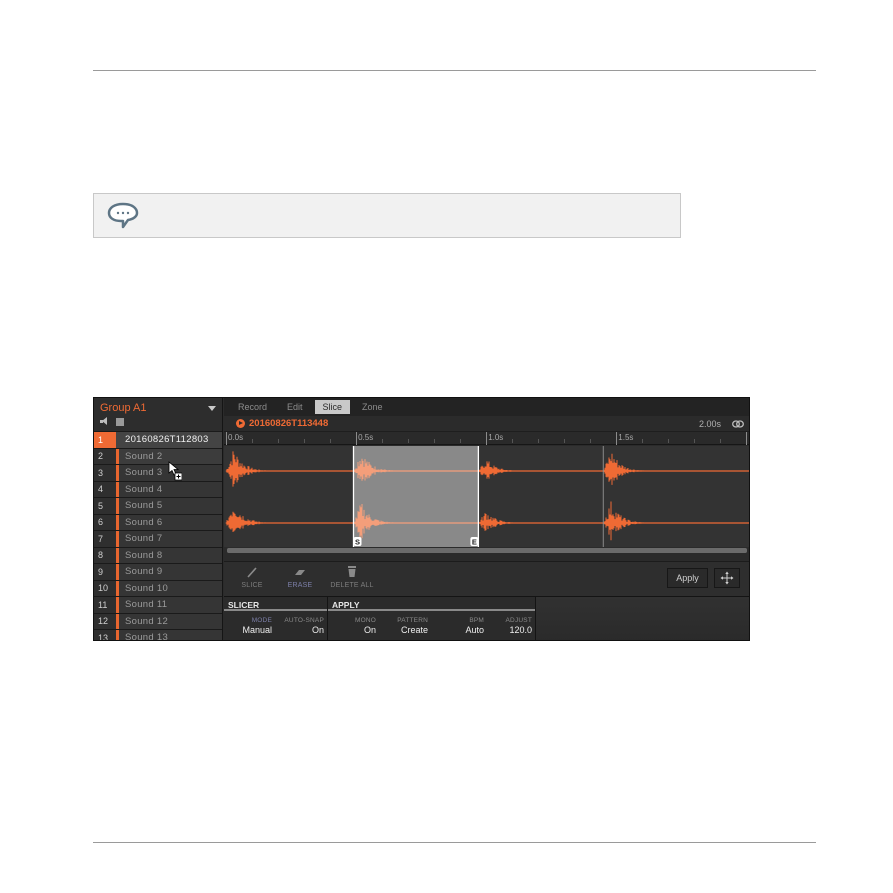 The height and width of the screenshot is (893, 893). I want to click on sound-slot-2: 2 Sound 2, so click(158, 455).